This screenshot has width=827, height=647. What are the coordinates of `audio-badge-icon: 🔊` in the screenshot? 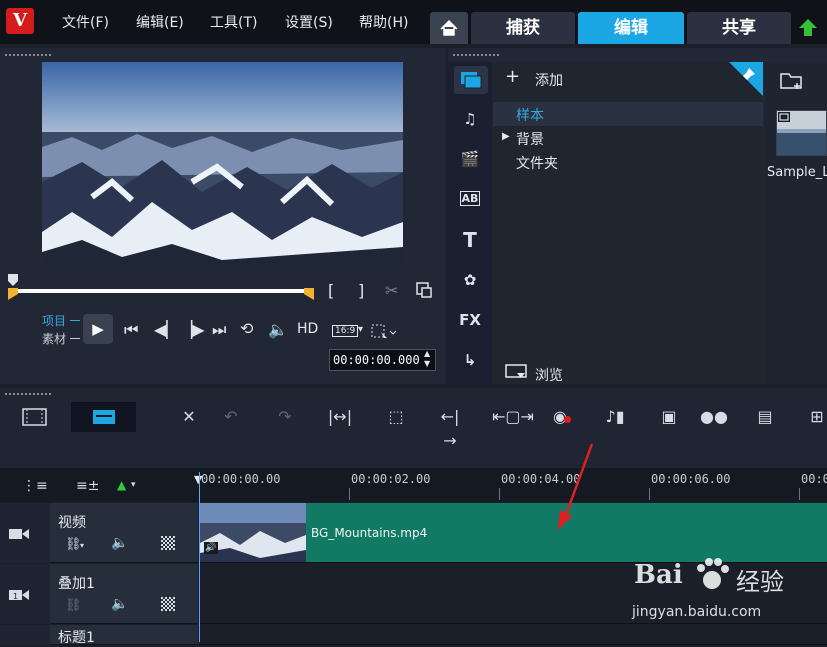 It's located at (211, 548).